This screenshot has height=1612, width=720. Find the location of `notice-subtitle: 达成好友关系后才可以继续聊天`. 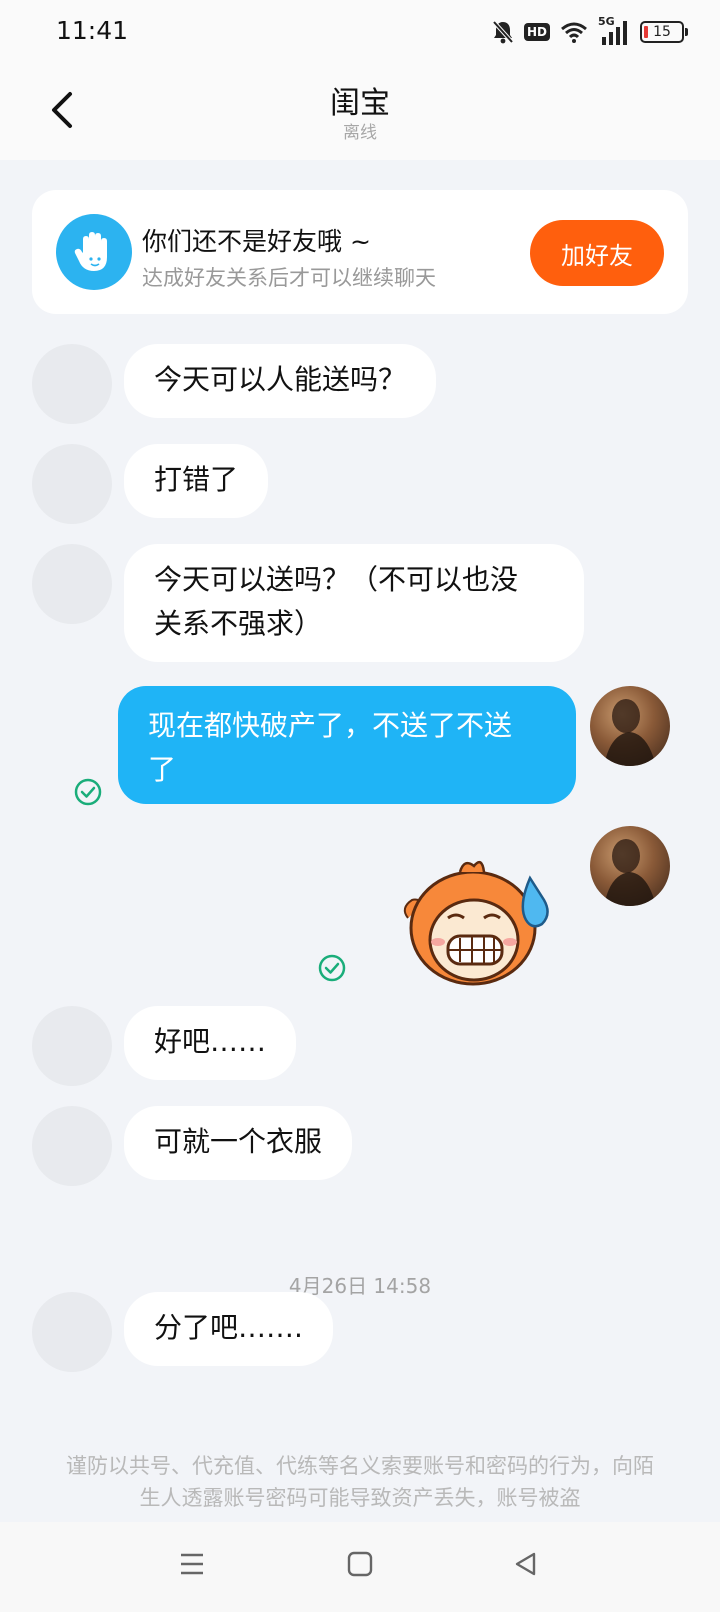

notice-subtitle: 达成好友关系后才可以继续聊天 is located at coordinates (289, 278).